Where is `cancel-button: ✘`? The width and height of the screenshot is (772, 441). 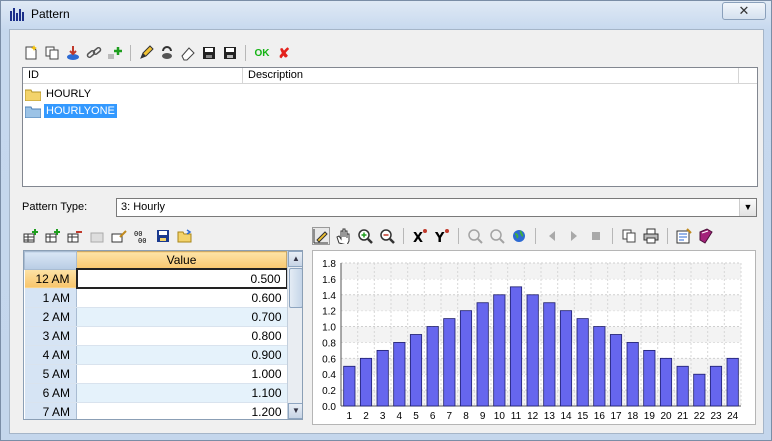
cancel-button: ✘ is located at coordinates (284, 53).